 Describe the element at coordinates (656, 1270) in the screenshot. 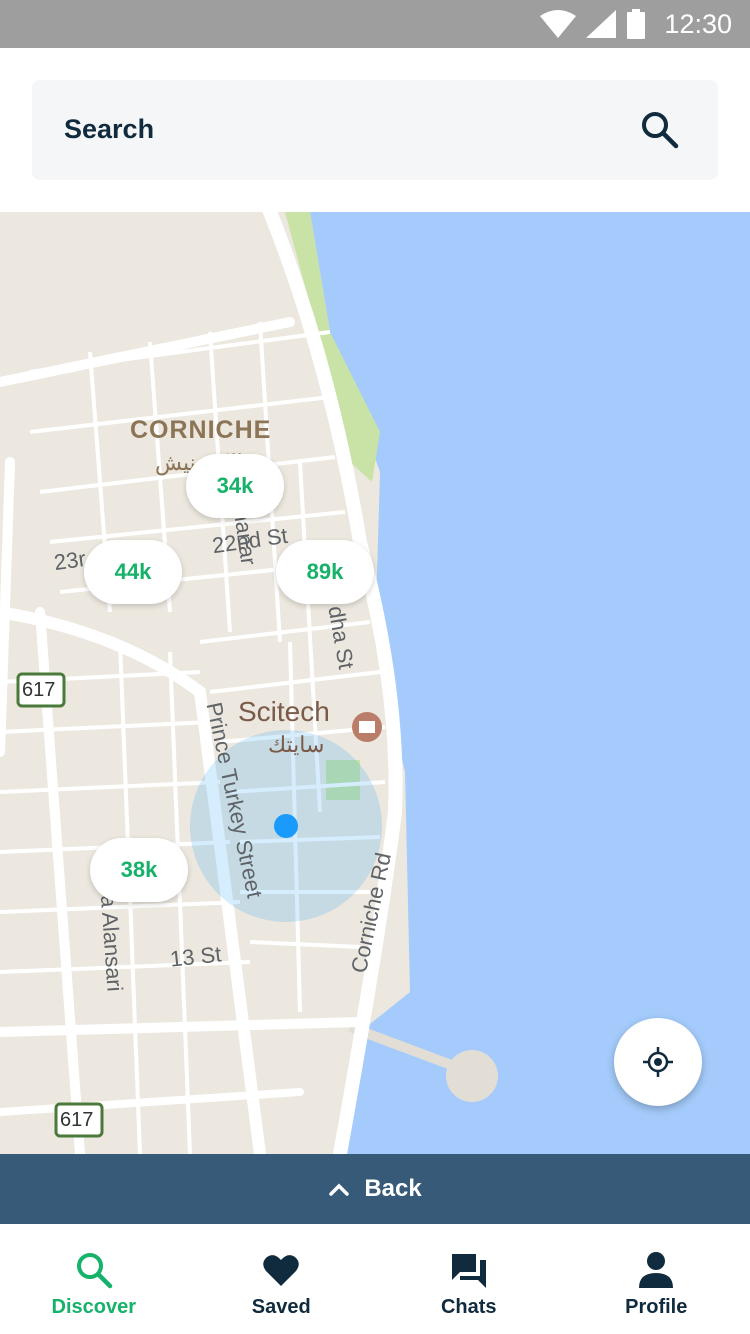

I see `person-icon` at that location.